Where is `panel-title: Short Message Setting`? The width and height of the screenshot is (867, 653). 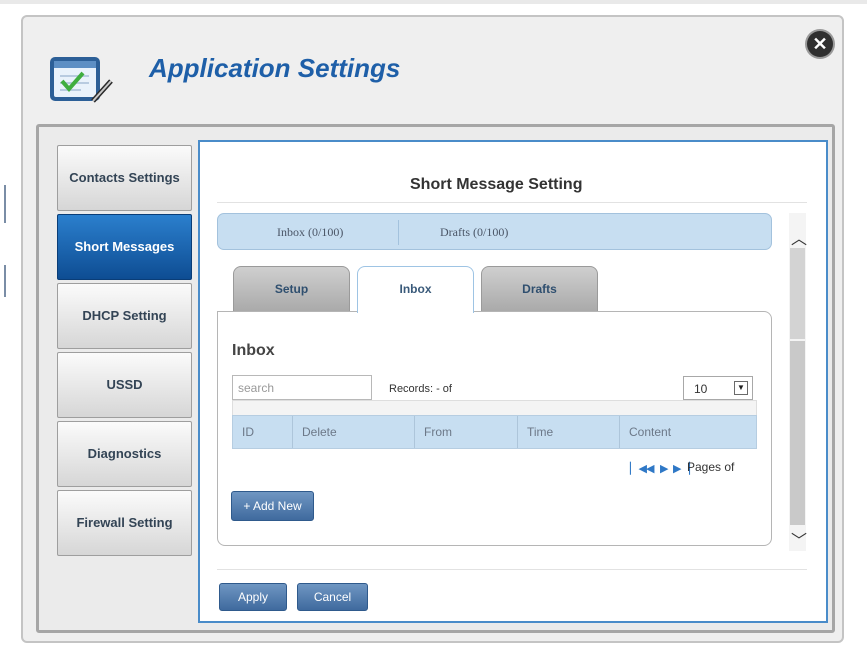
panel-title: Short Message Setting is located at coordinates (496, 184).